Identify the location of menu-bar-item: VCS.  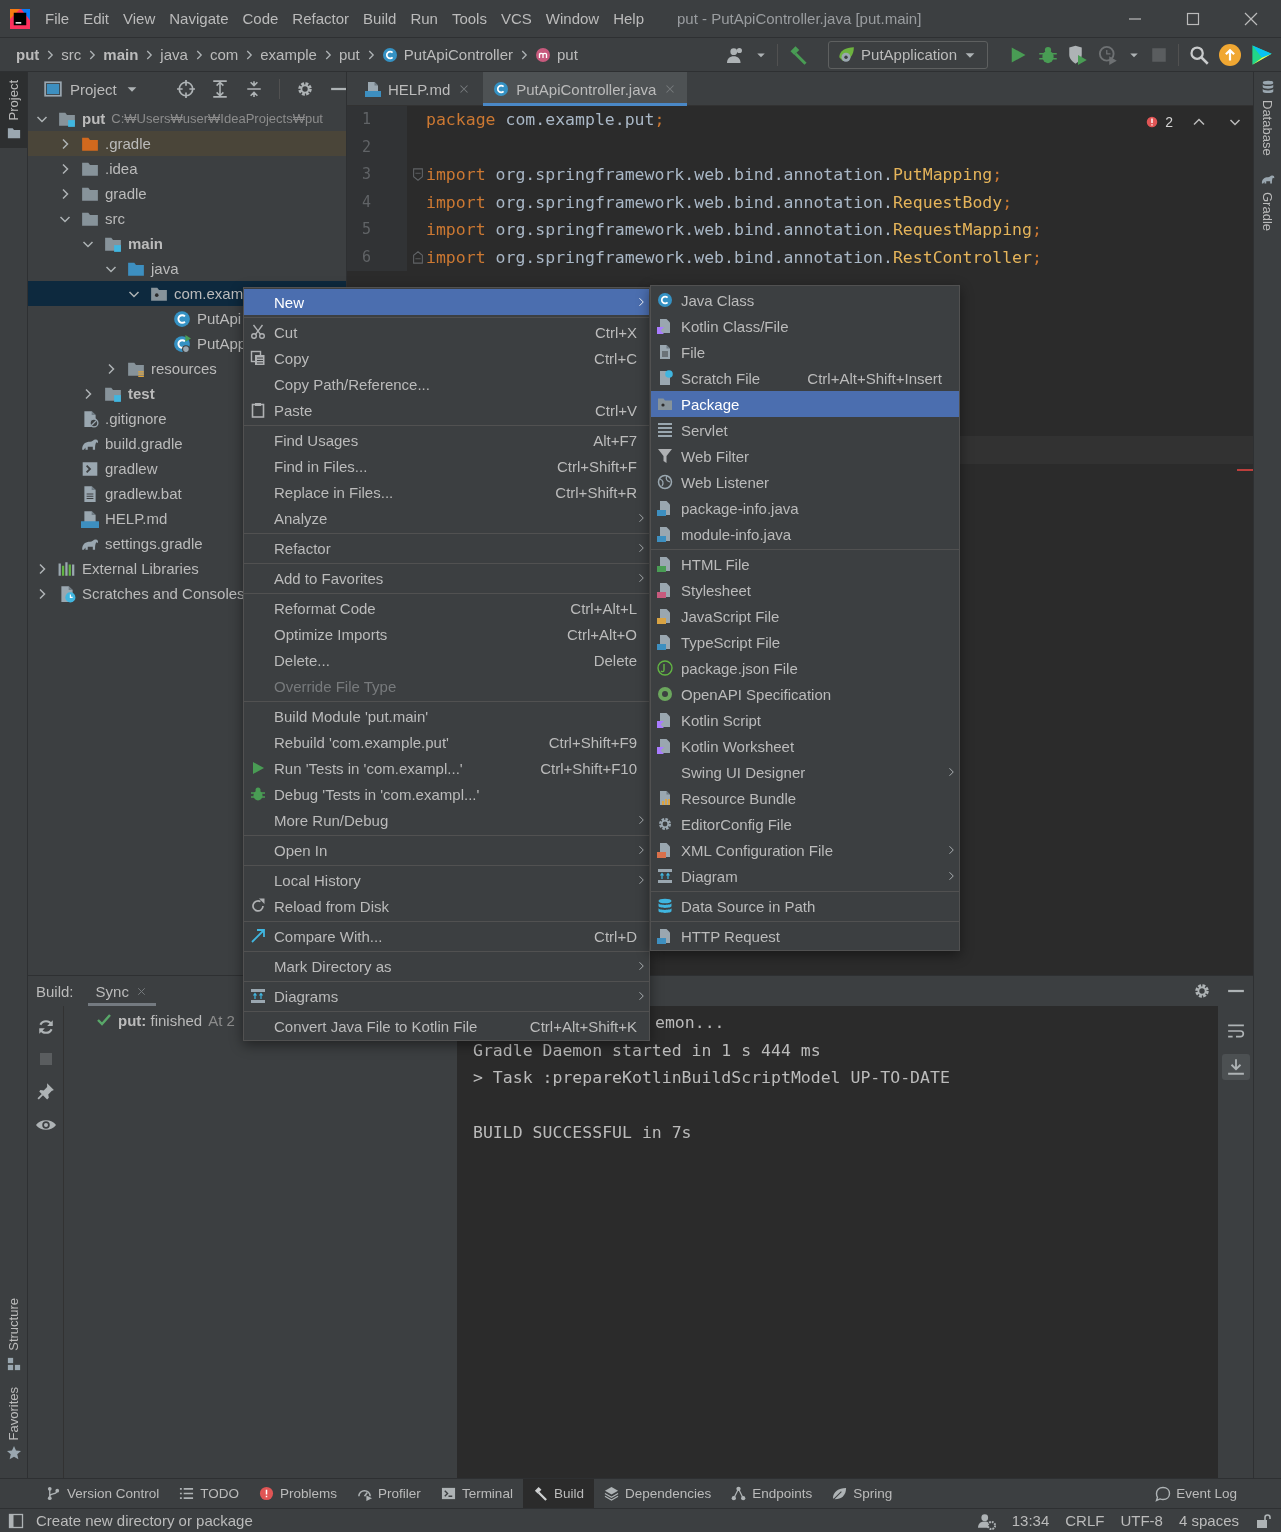
(516, 18).